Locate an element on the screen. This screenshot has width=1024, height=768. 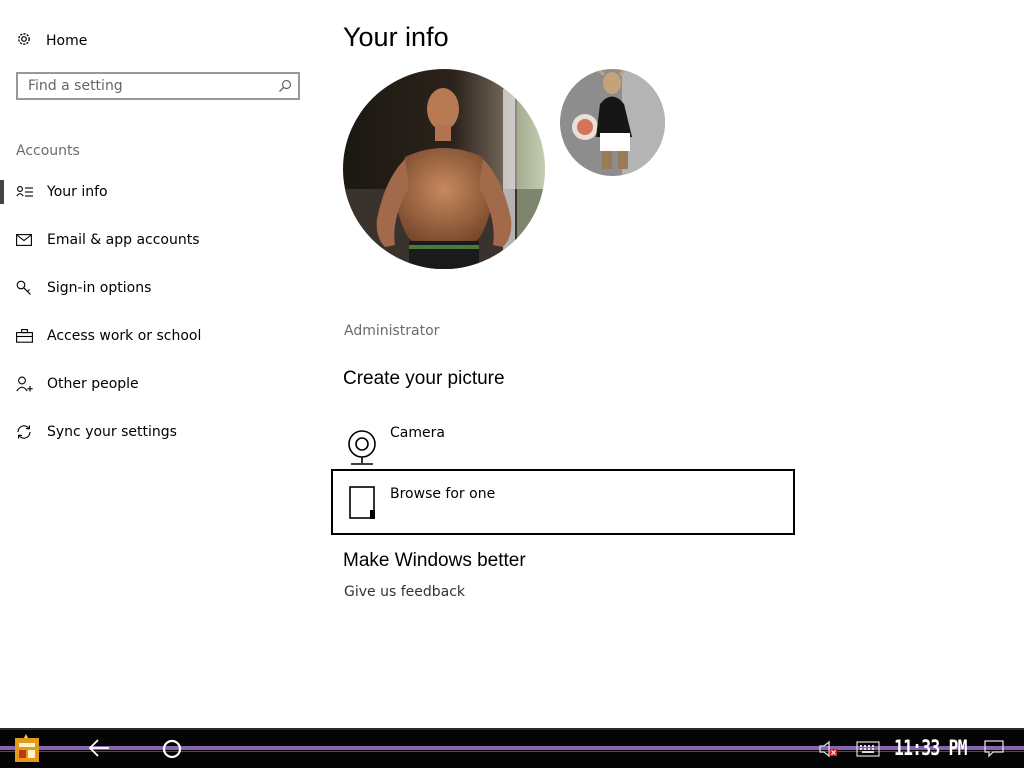
sidebar-item-label: Sync your settings is located at coordinates (112, 432).